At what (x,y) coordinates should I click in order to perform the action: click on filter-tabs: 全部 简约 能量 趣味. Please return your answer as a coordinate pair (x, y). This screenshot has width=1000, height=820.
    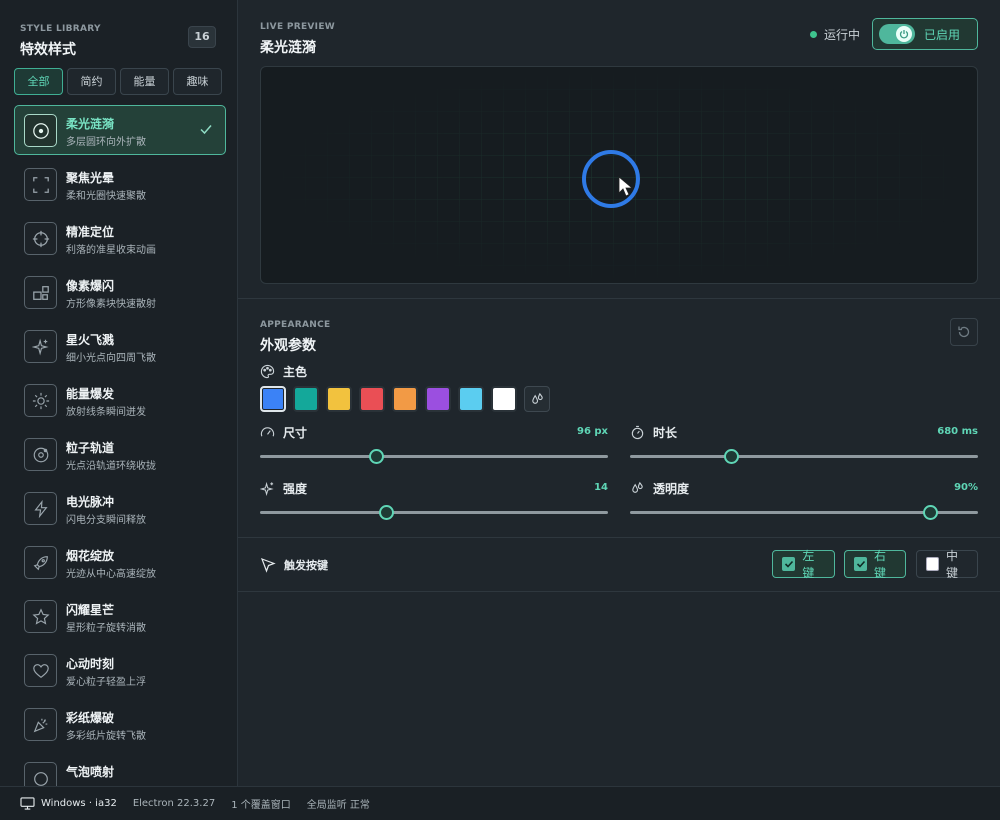
    Looking at the image, I should click on (118, 81).